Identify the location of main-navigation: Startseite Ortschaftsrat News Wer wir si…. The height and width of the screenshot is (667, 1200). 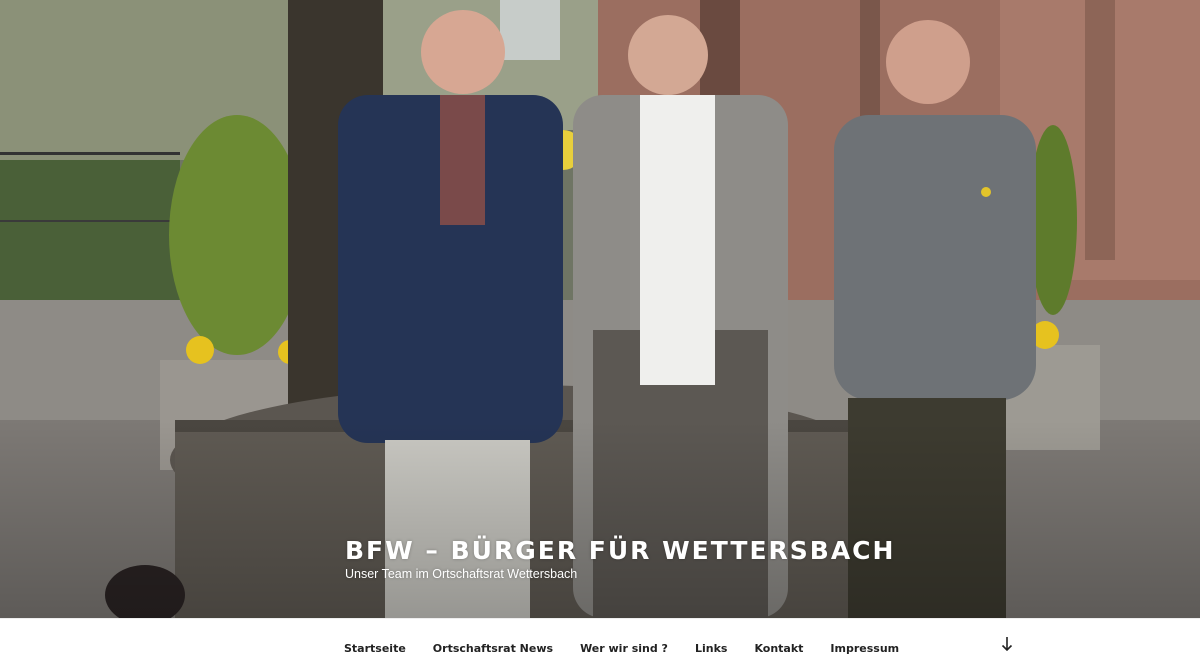
(600, 642).